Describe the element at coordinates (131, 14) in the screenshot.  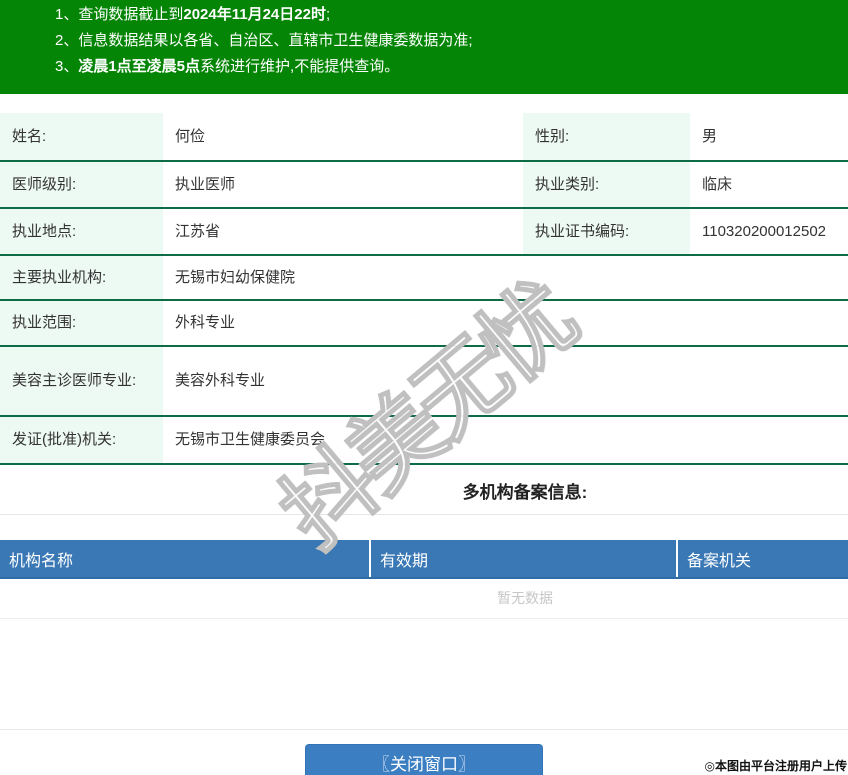
I see `notice-text: 查询数据截止到` at that location.